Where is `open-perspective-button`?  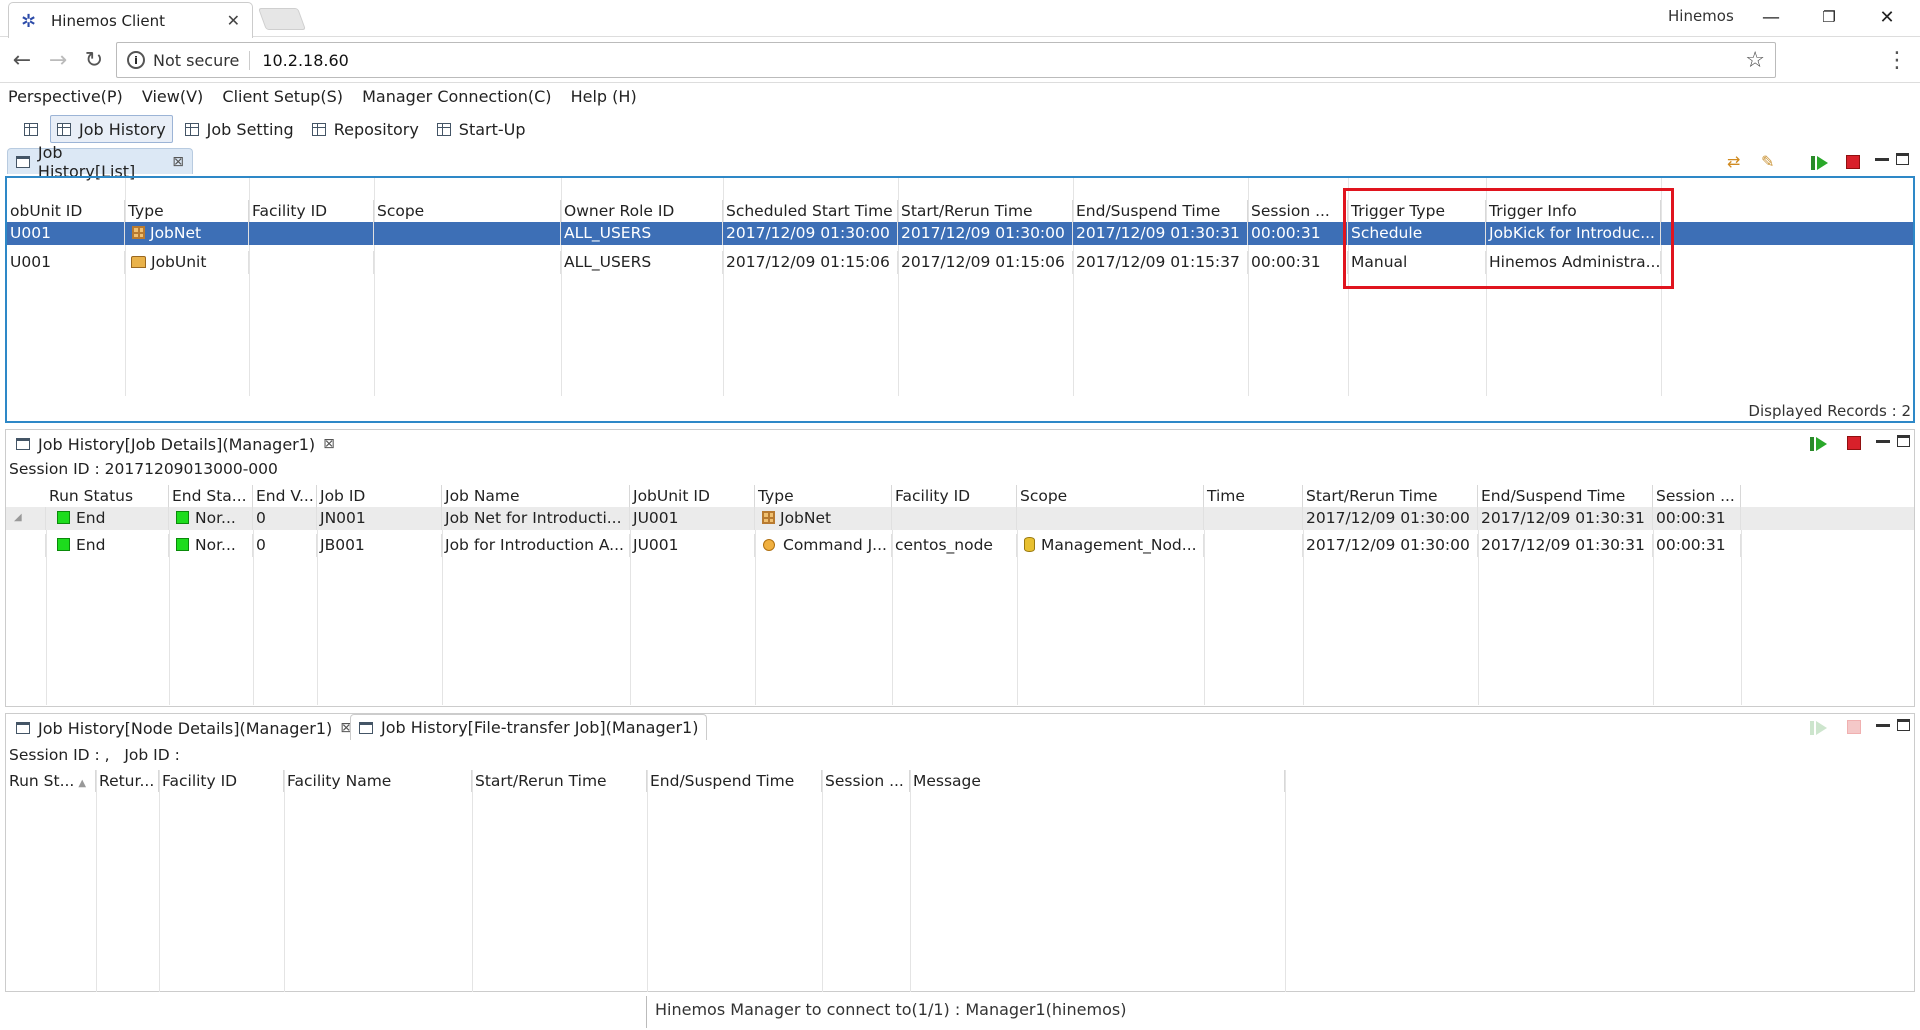
open-perspective-button is located at coordinates (31, 129).